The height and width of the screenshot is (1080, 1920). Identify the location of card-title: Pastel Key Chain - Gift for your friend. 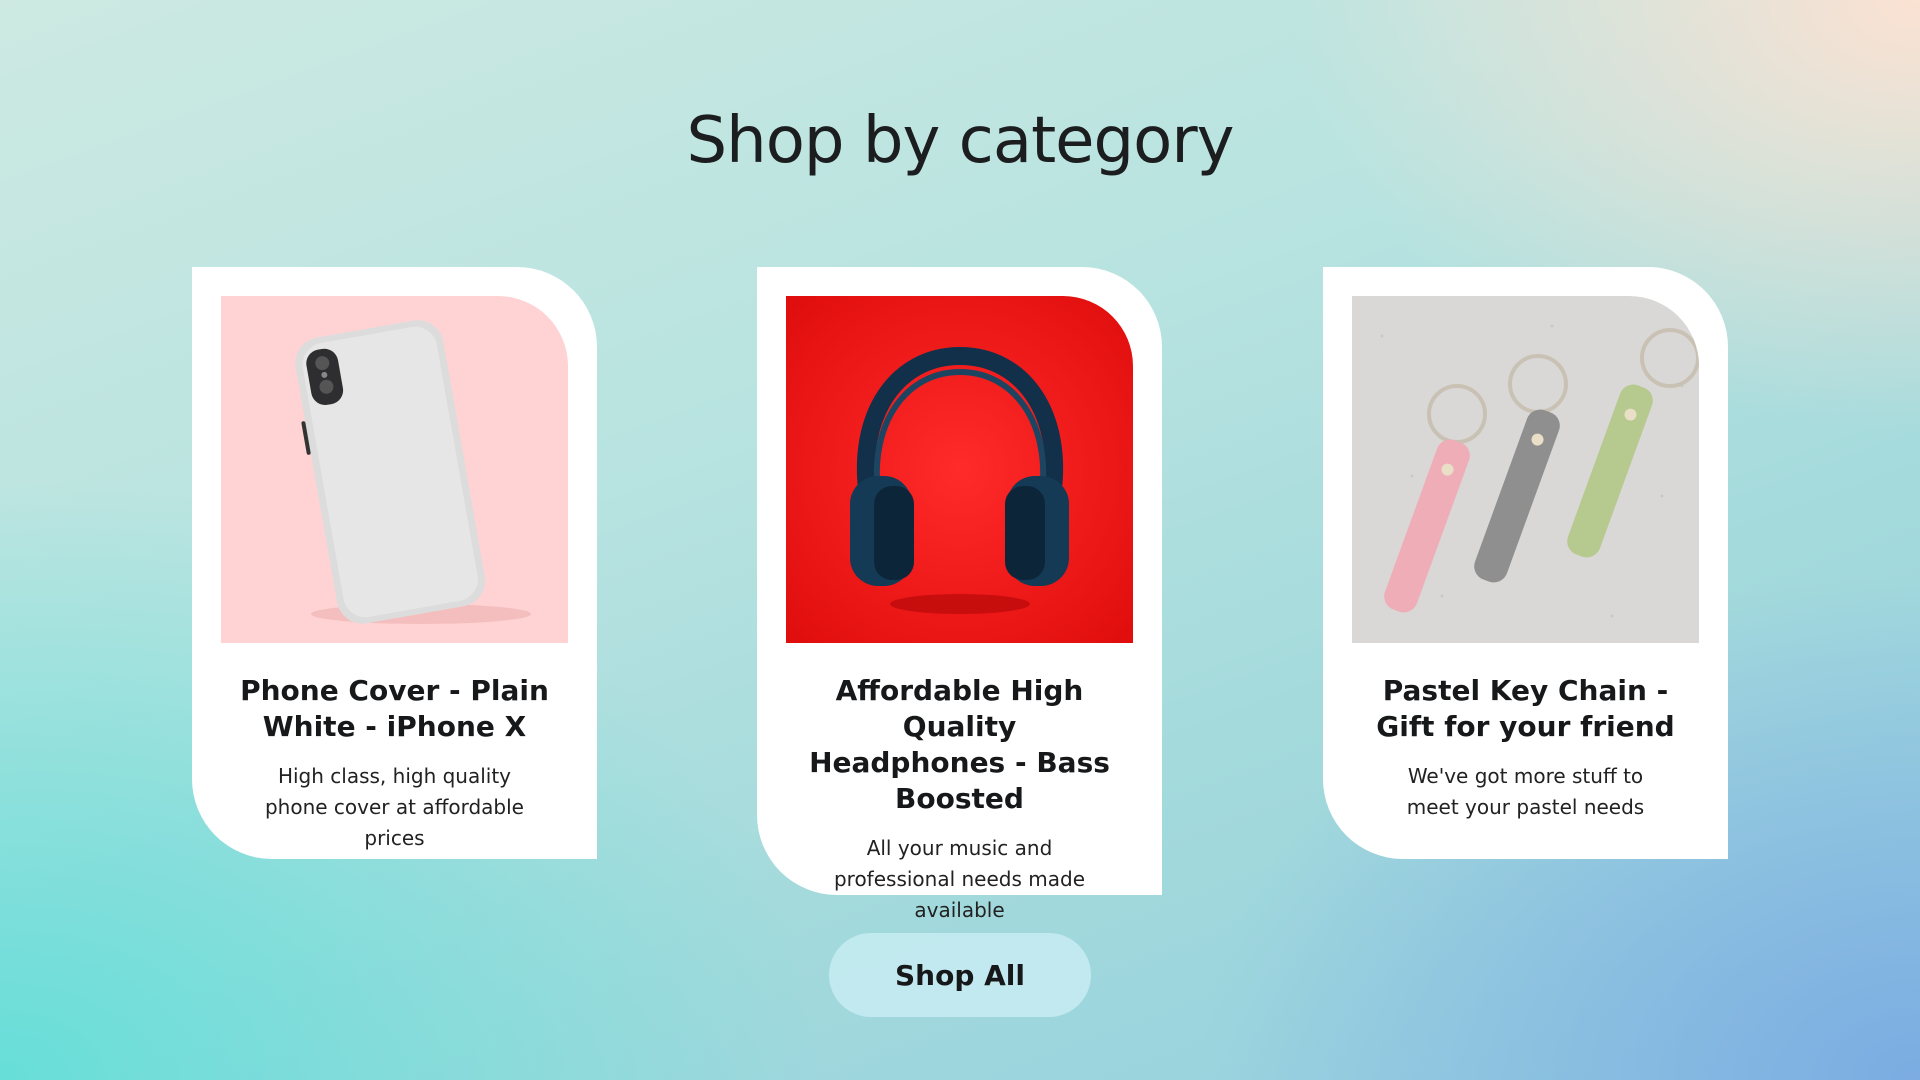
(1525, 709).